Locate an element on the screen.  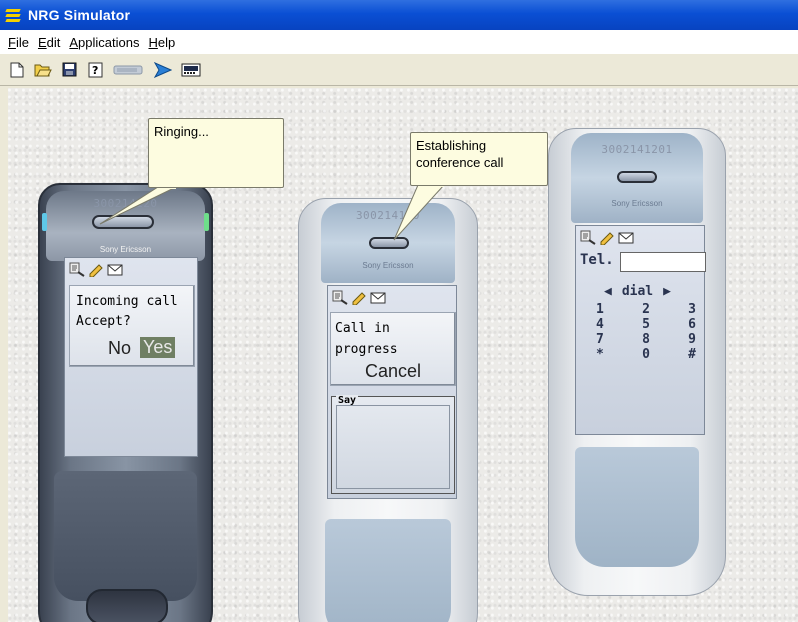
menu-help: Help is located at coordinates (161, 42).